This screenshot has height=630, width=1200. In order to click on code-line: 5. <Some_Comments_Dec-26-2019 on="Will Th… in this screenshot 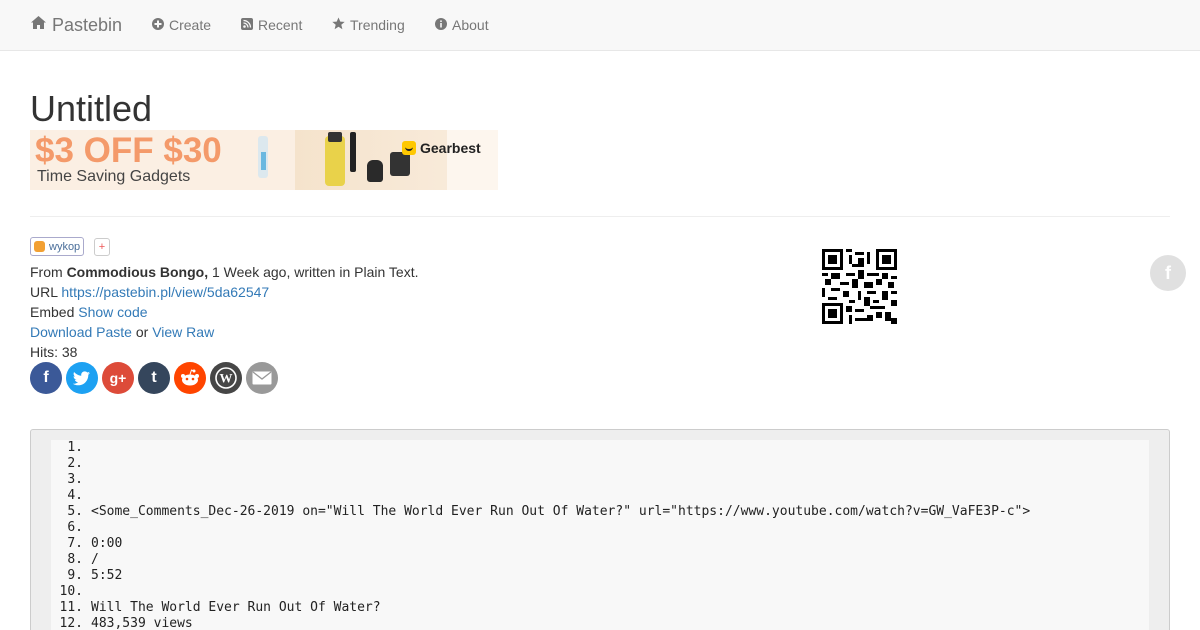, I will do `click(540, 512)`.